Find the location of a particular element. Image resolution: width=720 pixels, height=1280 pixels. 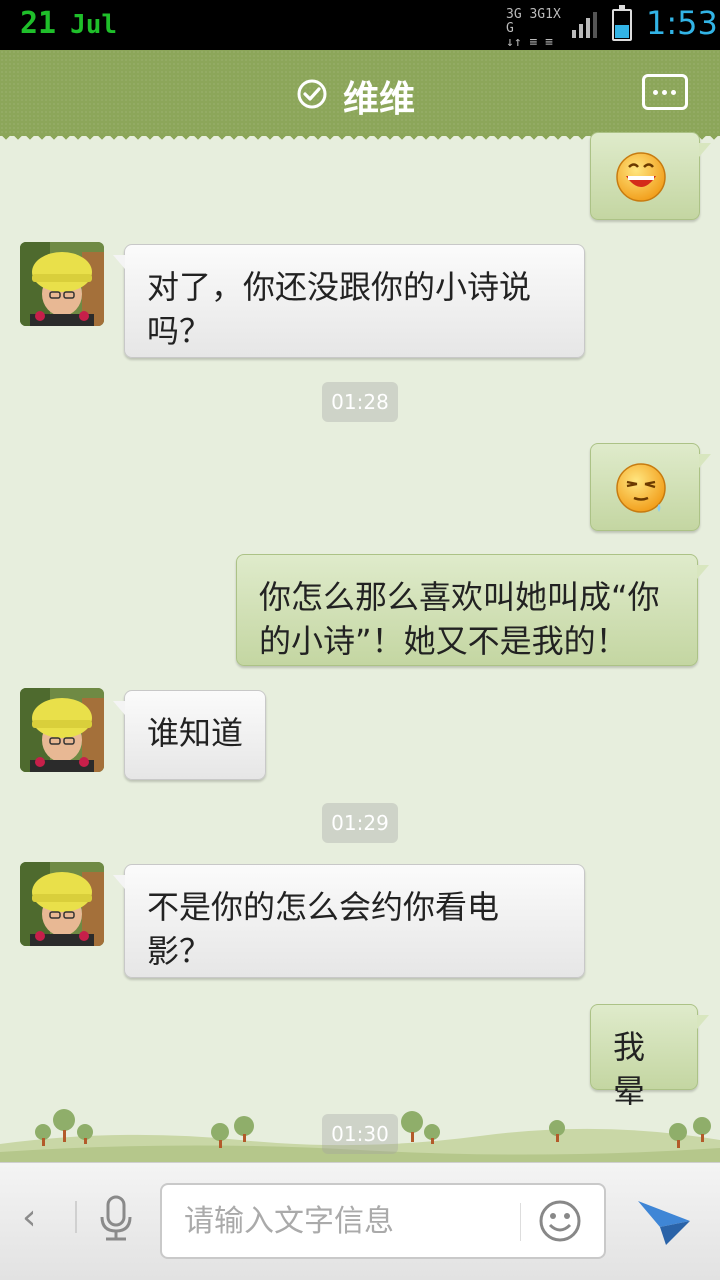

status-time: 1:53 is located at coordinates (682, 23).